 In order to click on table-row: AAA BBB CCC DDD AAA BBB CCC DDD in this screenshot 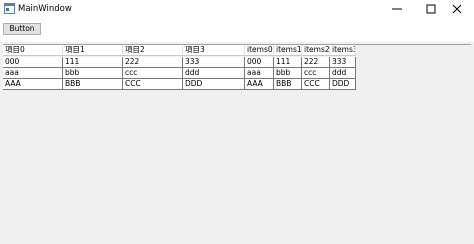, I will do `click(179, 84)`.